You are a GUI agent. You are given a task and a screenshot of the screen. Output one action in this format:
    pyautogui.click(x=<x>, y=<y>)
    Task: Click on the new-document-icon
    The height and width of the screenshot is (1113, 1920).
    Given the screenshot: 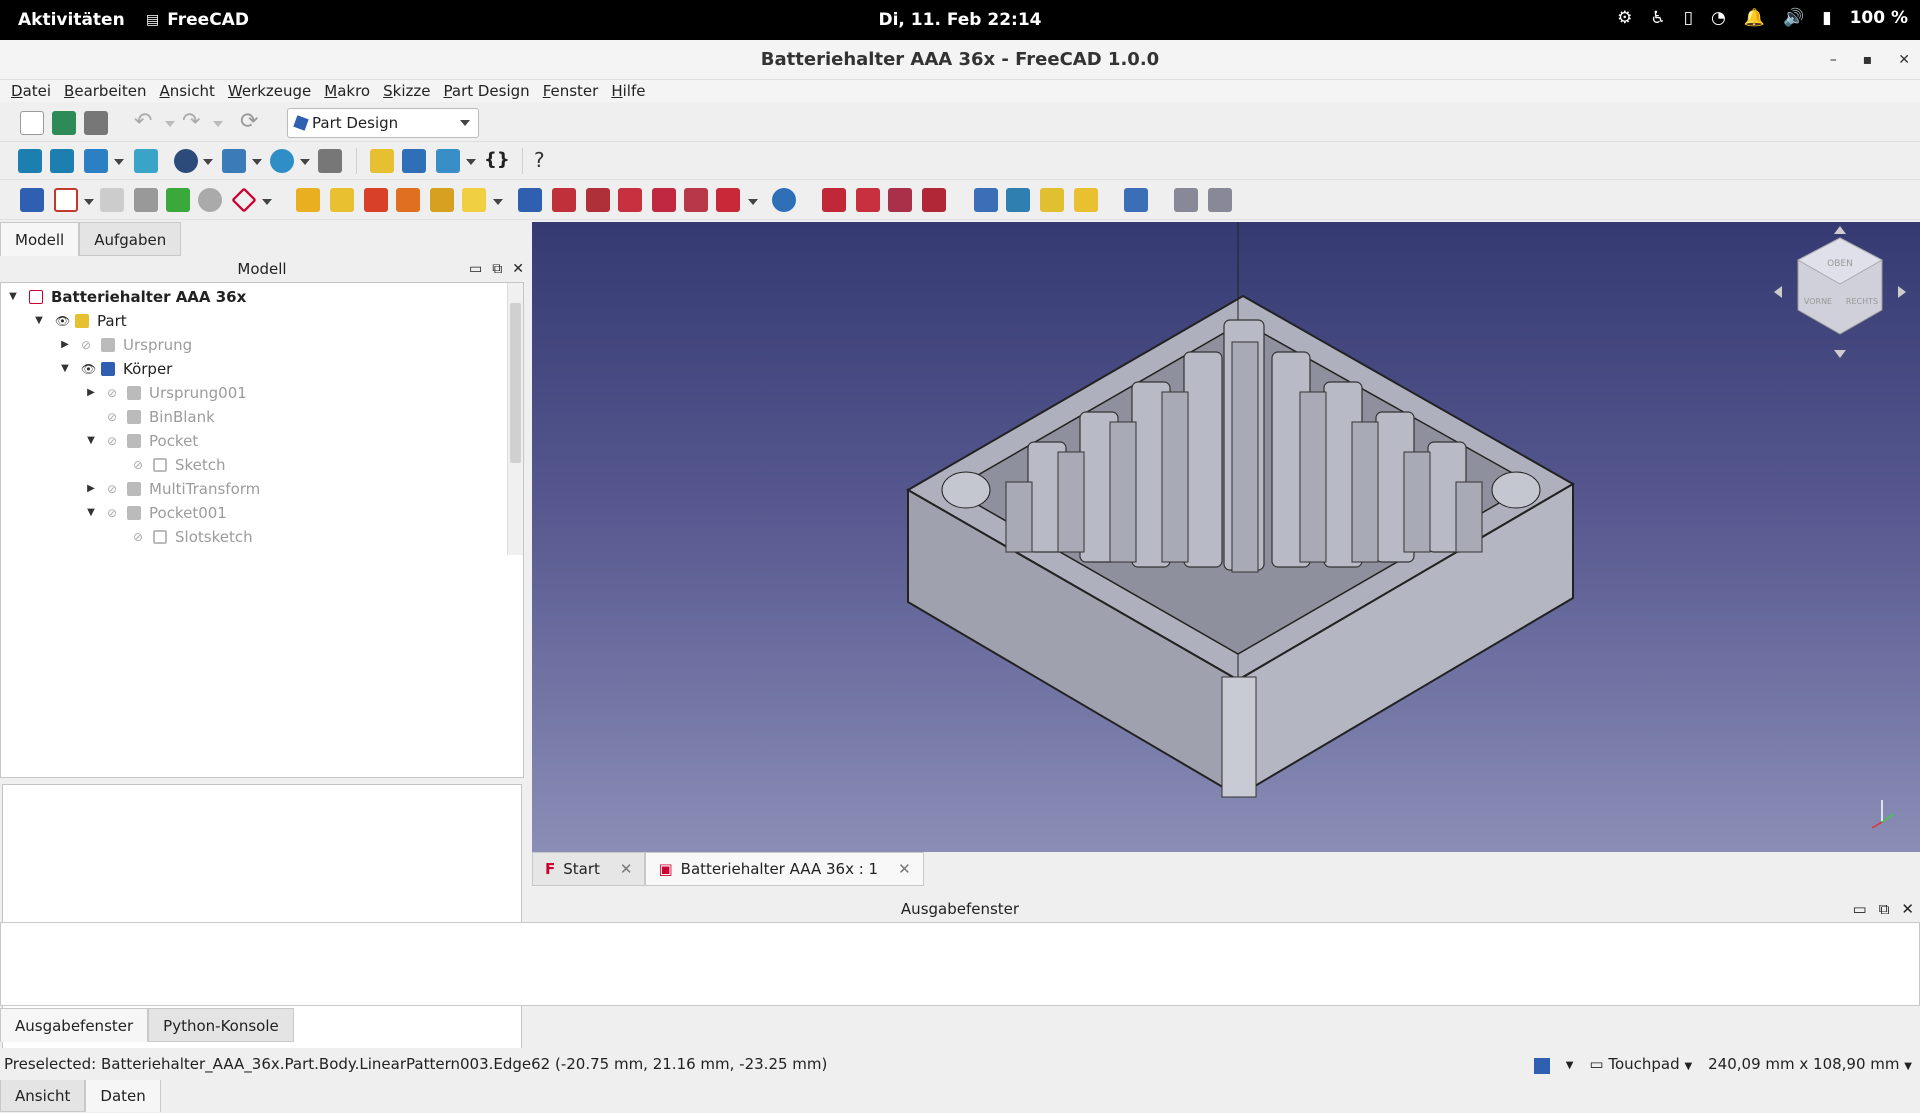 What is the action you would take?
    pyautogui.click(x=32, y=123)
    